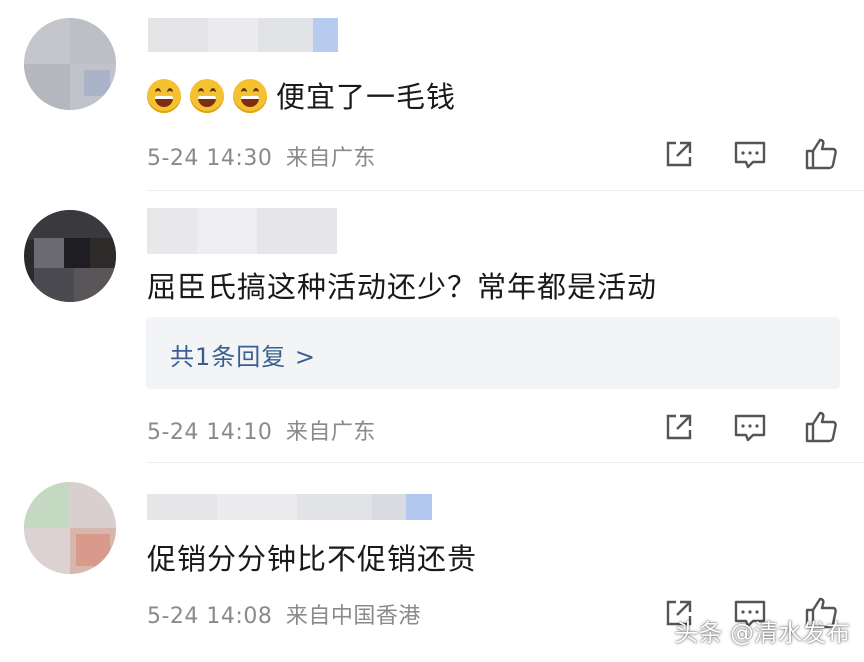 The width and height of the screenshot is (864, 662). I want to click on comment-location: 来自中国香港, so click(353, 616).